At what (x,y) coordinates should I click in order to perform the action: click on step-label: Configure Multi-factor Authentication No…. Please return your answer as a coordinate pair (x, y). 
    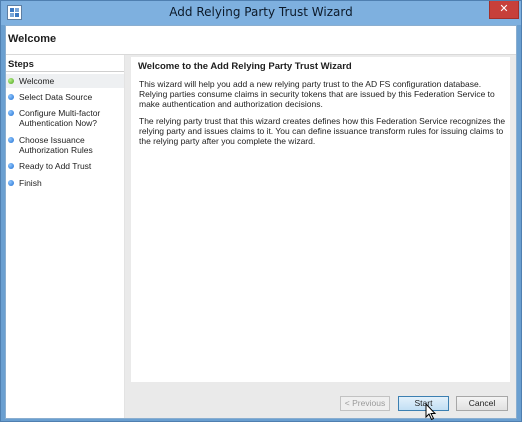
    Looking at the image, I should click on (60, 118).